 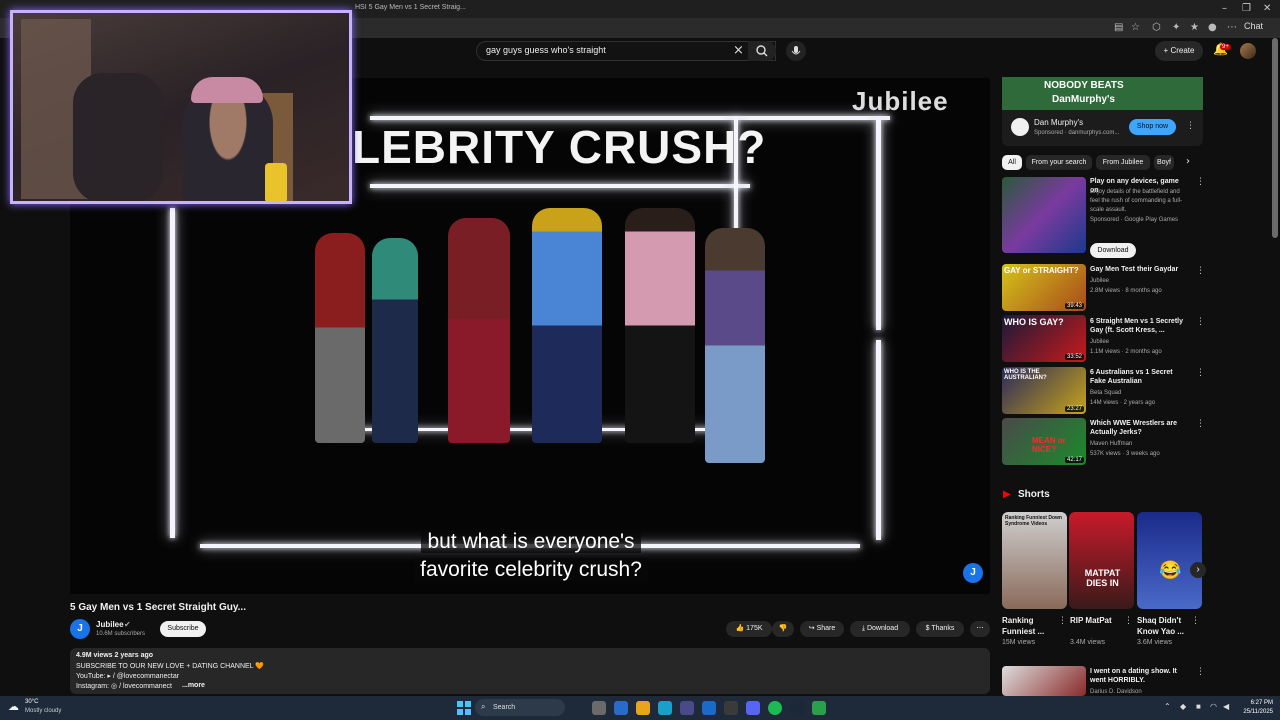 What do you see at coordinates (1044, 338) in the screenshot?
I see `rec-thumbnail-2: WHO IS GAY? 33:52` at bounding box center [1044, 338].